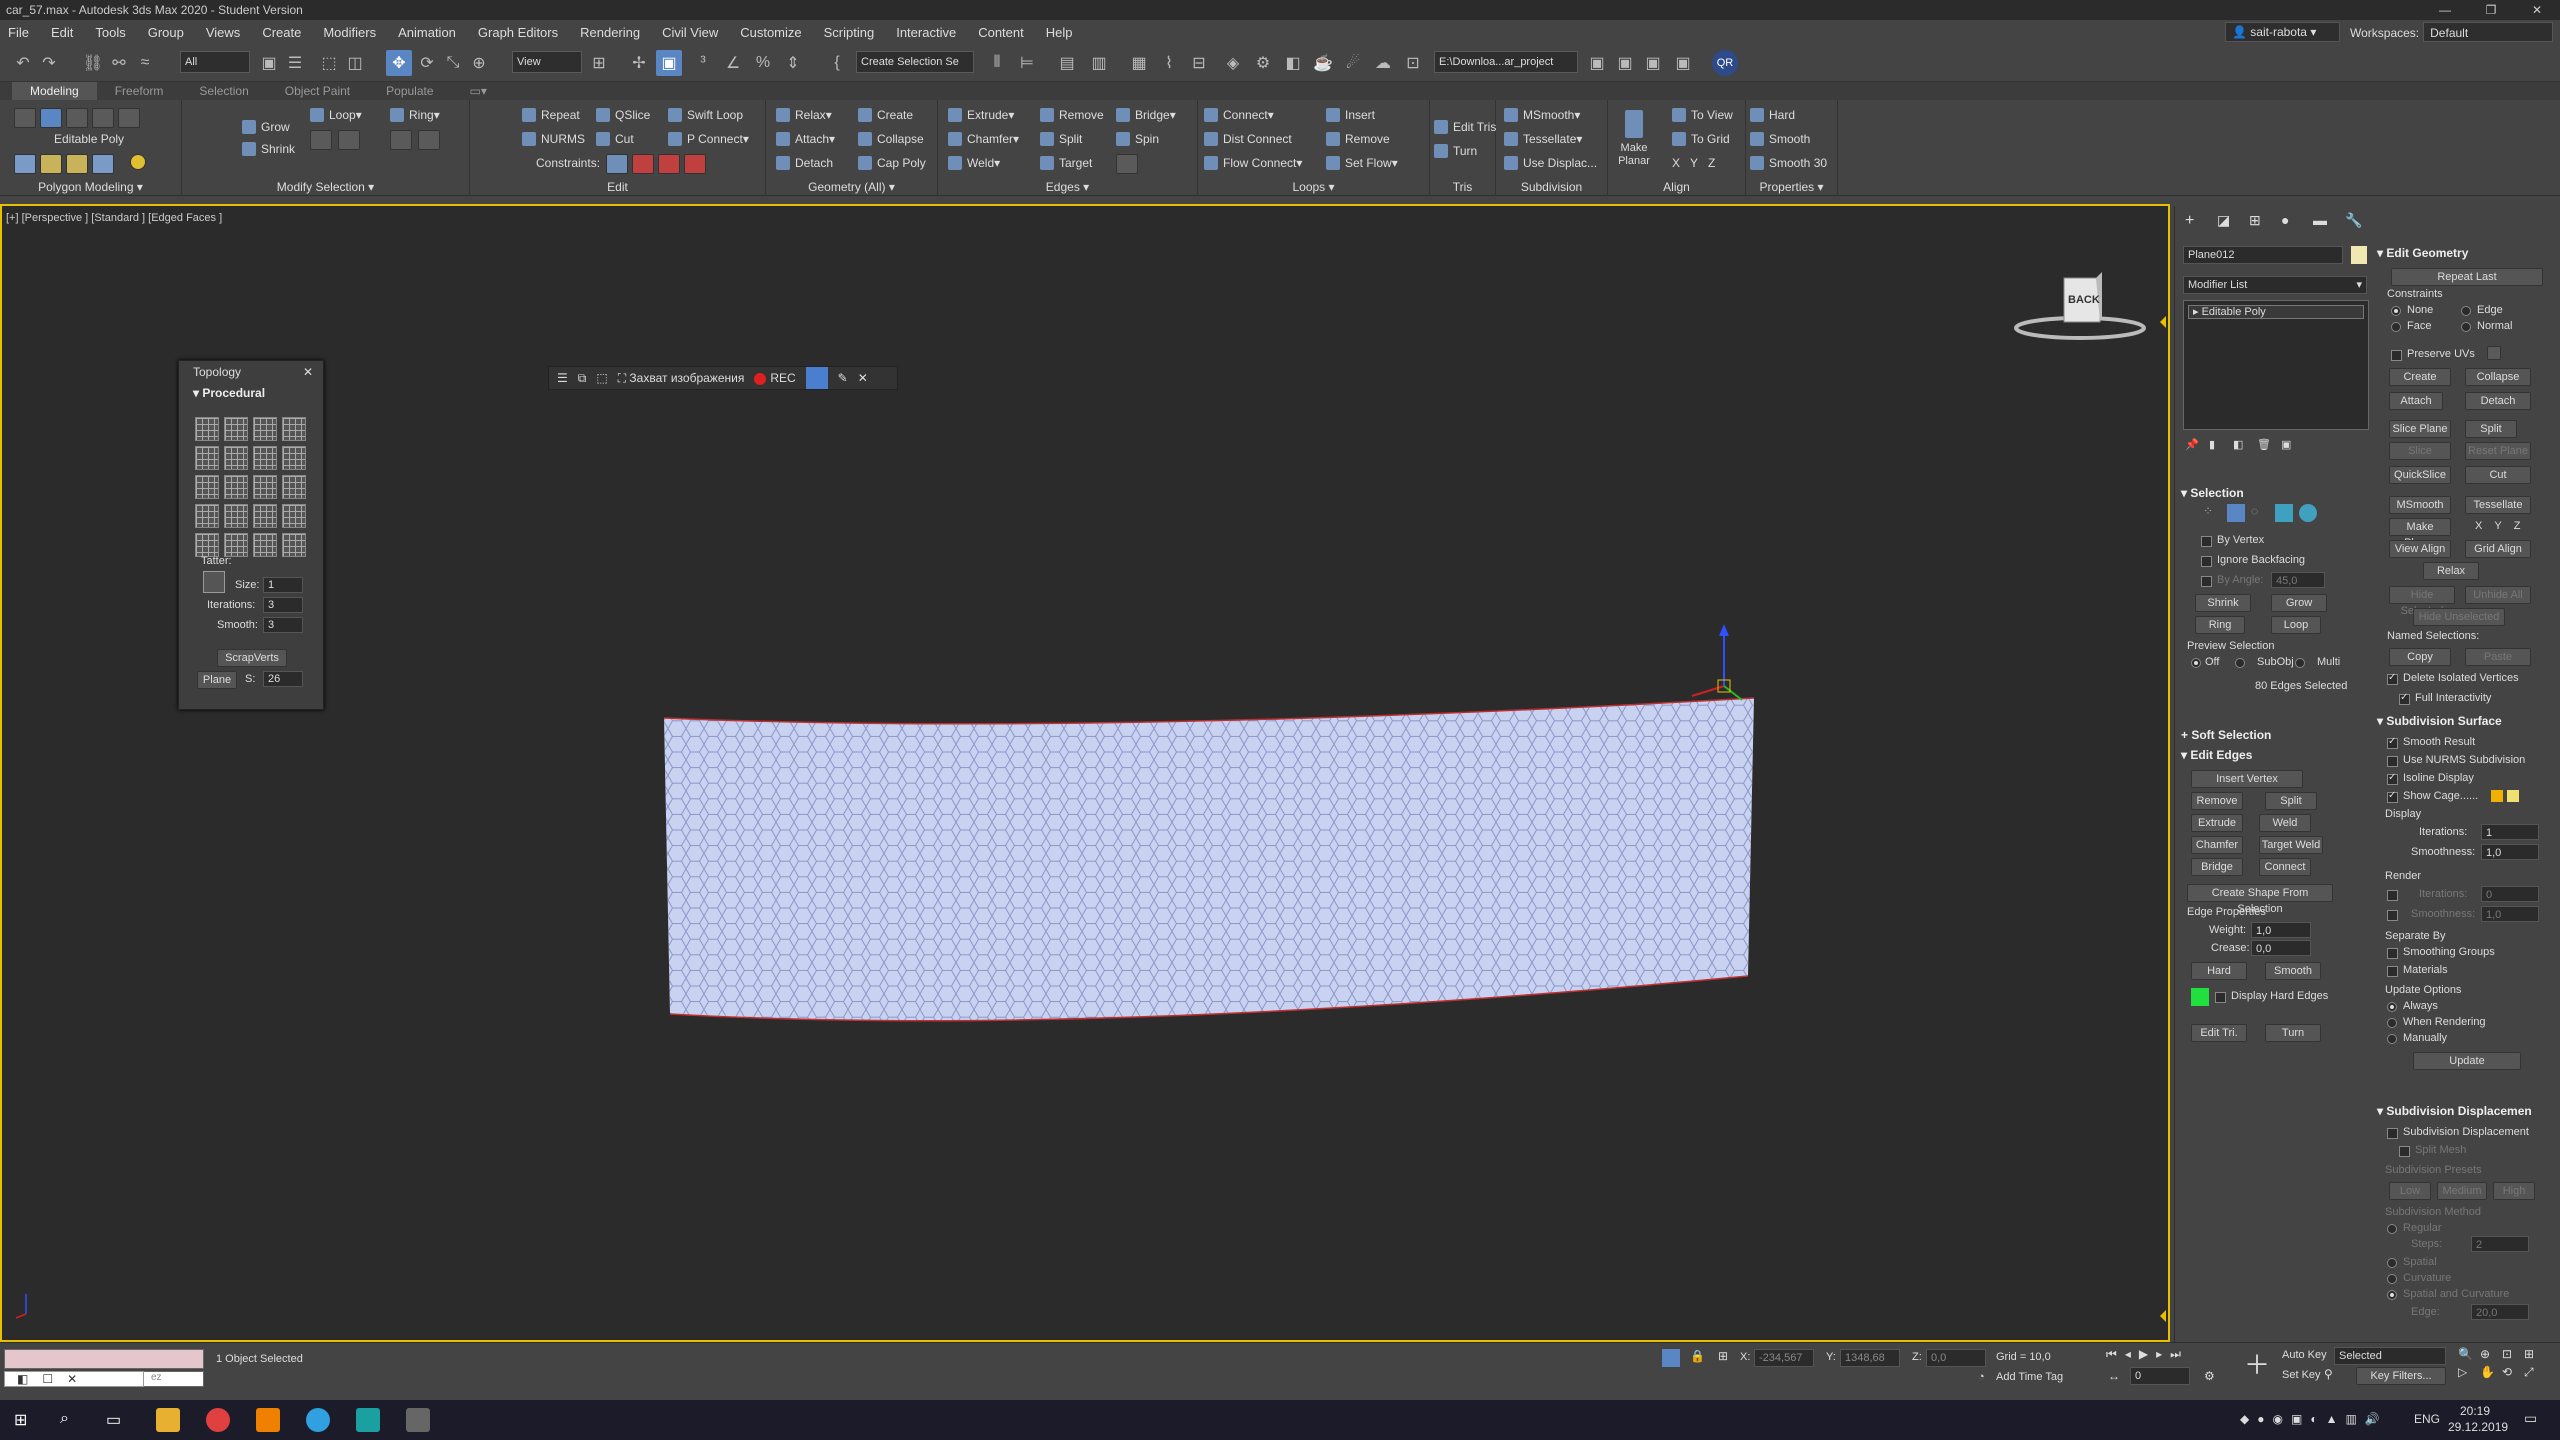  What do you see at coordinates (1353, 63) in the screenshot?
I see `render-iterative-icon: ☄` at bounding box center [1353, 63].